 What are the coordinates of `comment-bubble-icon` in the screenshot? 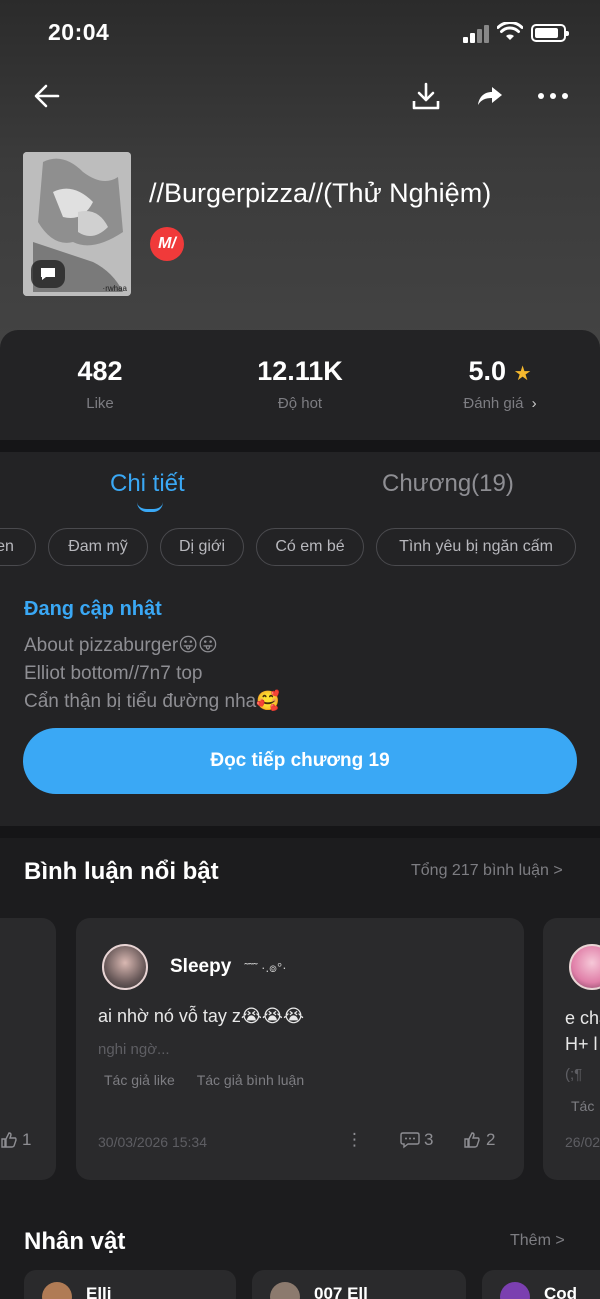 It's located at (48, 274).